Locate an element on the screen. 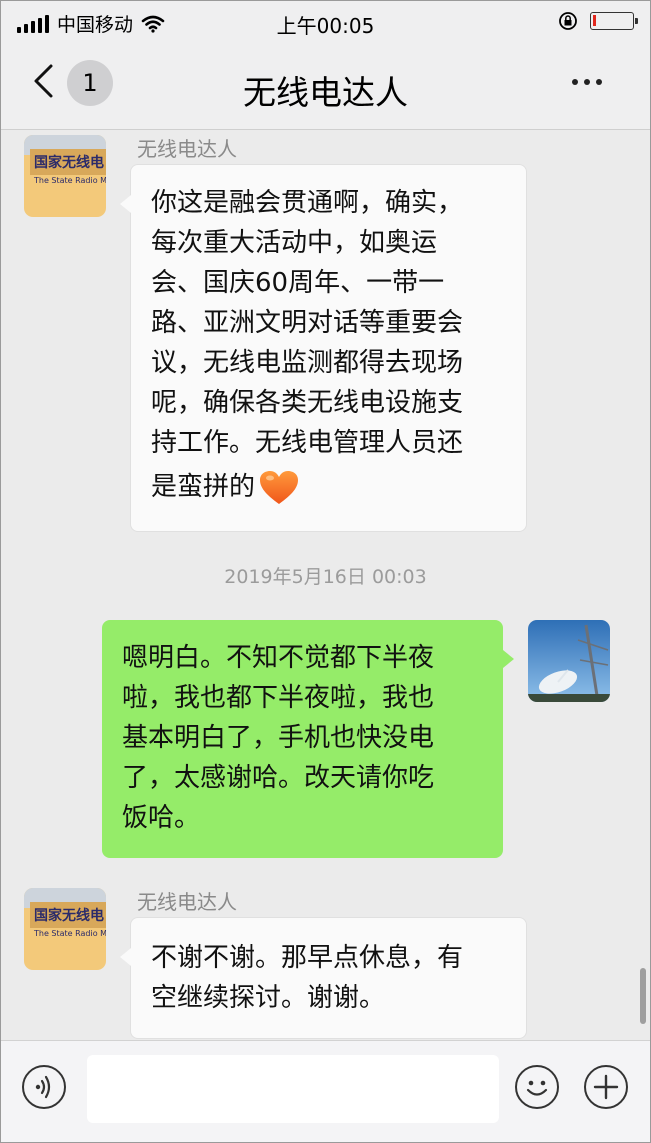 The width and height of the screenshot is (651, 1143). input-bar is located at coordinates (325, 1091).